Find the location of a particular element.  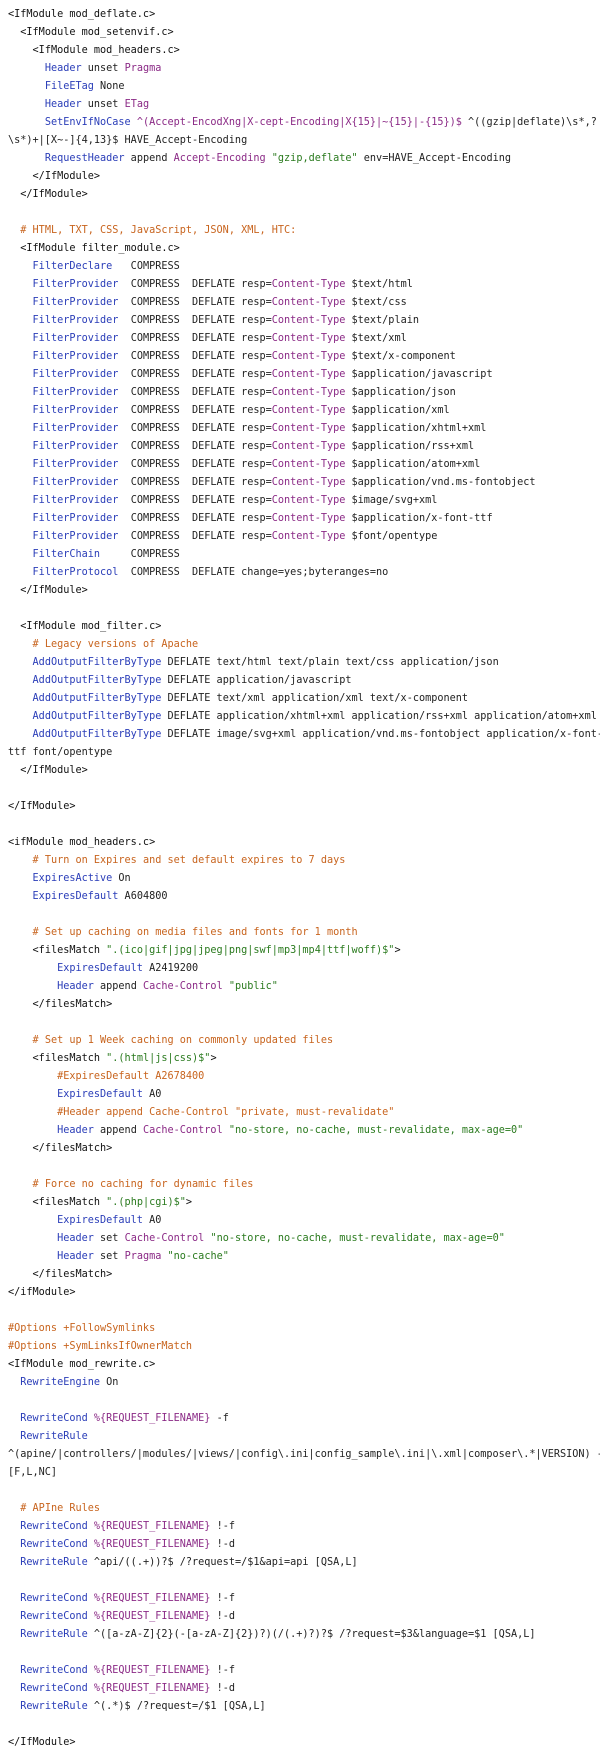

text-token: COMPRESS is located at coordinates (146, 266).